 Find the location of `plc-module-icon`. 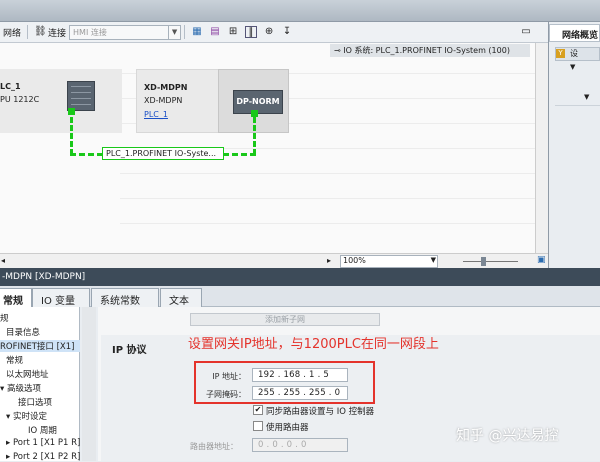

plc-module-icon is located at coordinates (81, 96).